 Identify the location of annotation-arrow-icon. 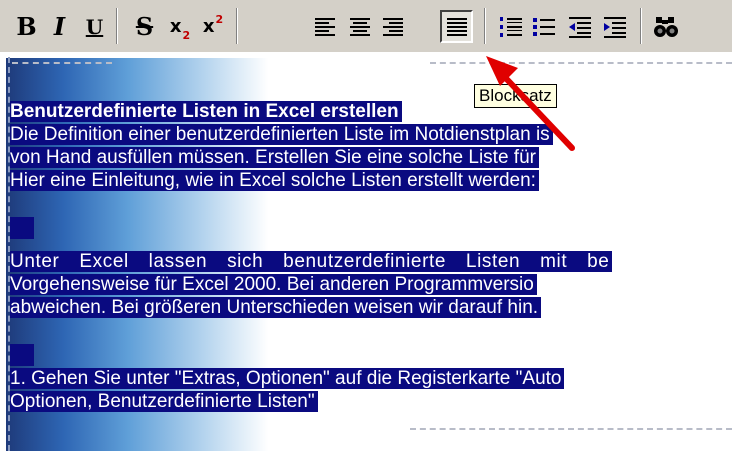
(530, 103).